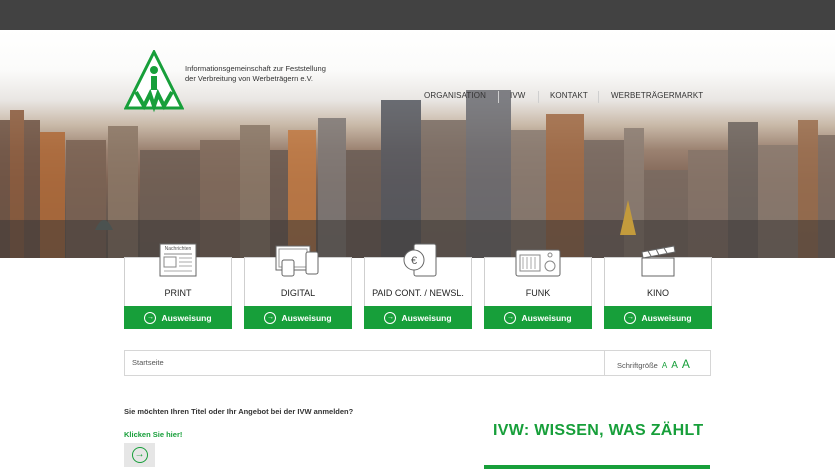 The height and width of the screenshot is (469, 835). What do you see at coordinates (538, 293) in the screenshot?
I see `card-label: FUNK` at bounding box center [538, 293].